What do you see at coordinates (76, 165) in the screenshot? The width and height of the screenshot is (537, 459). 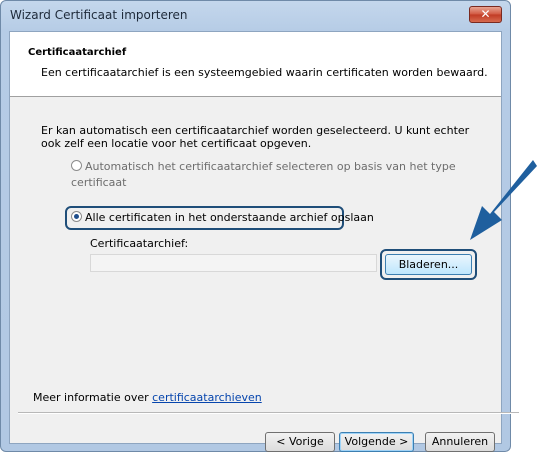 I see `radio-auto-indicator` at bounding box center [76, 165].